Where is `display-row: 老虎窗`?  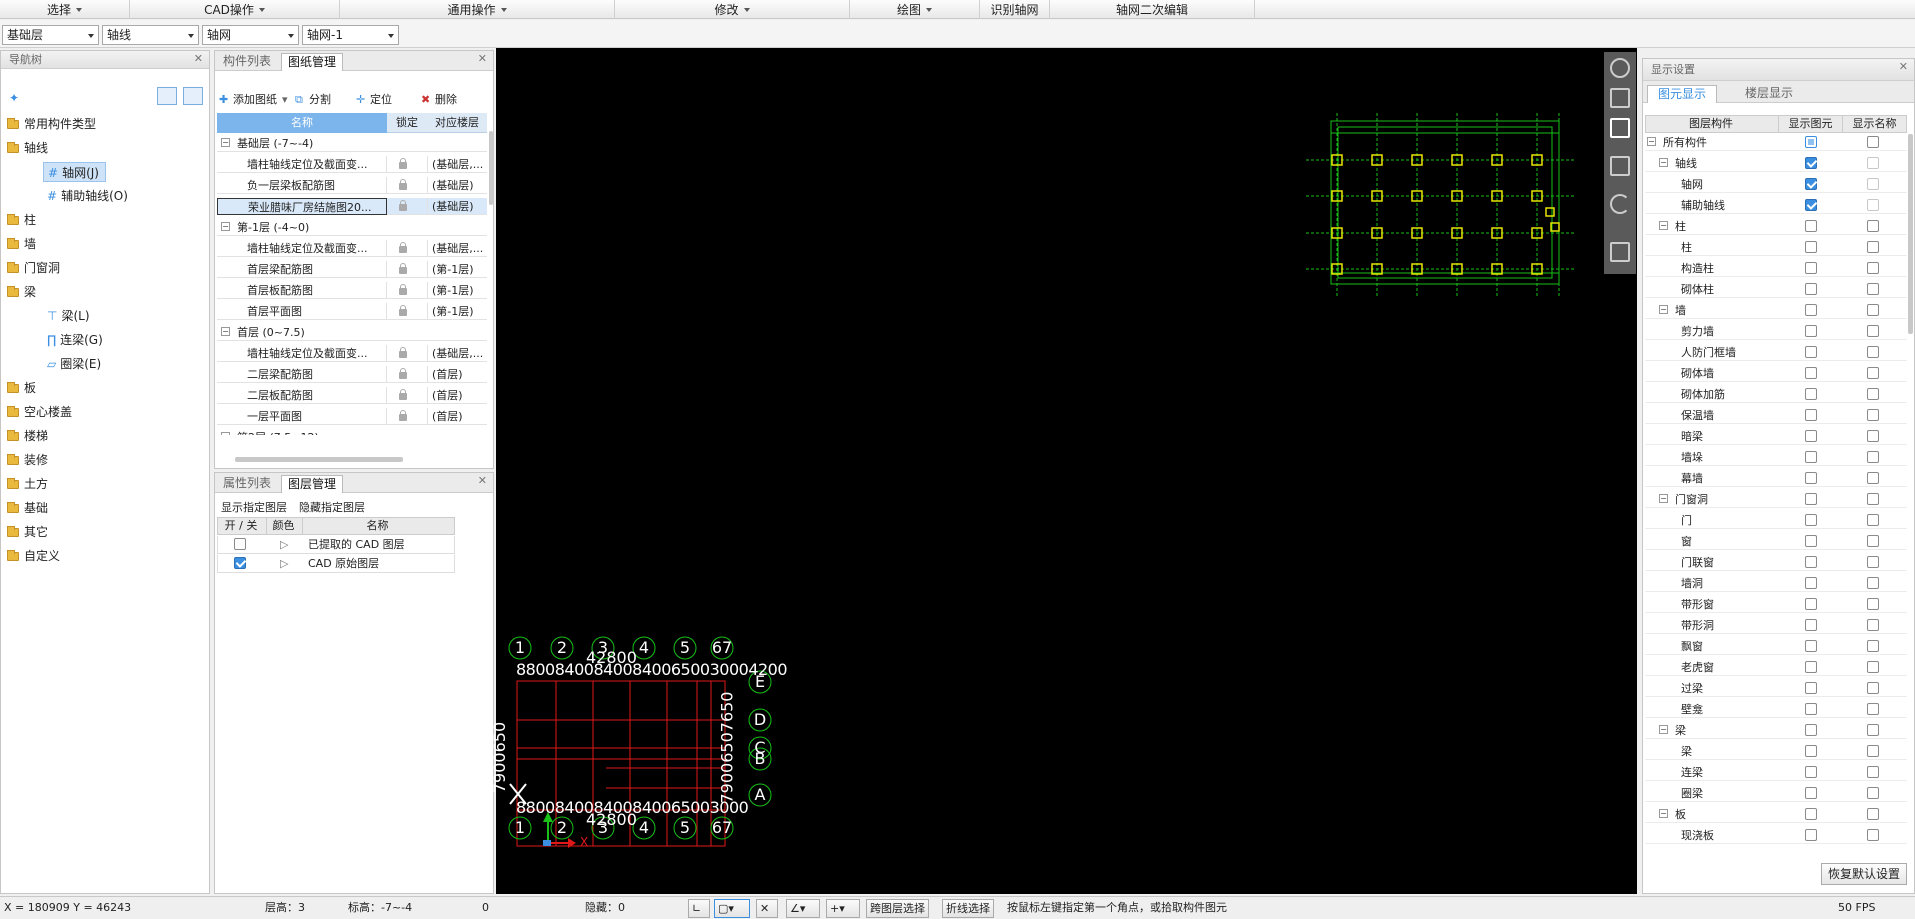
display-row: 老虎窗 is located at coordinates (1776, 667).